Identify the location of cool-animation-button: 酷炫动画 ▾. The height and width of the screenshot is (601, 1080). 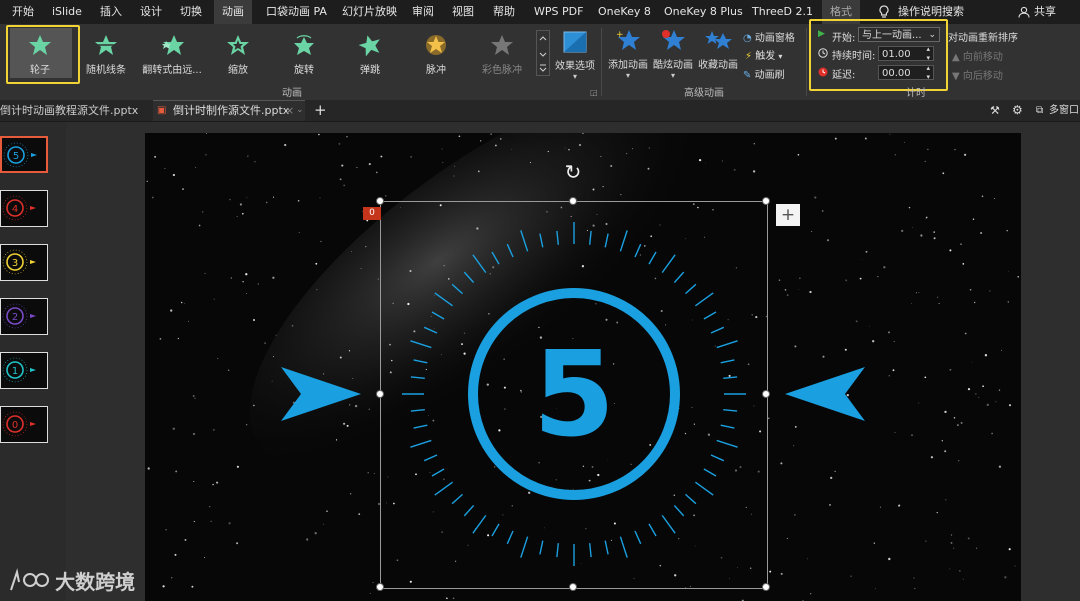
(673, 56).